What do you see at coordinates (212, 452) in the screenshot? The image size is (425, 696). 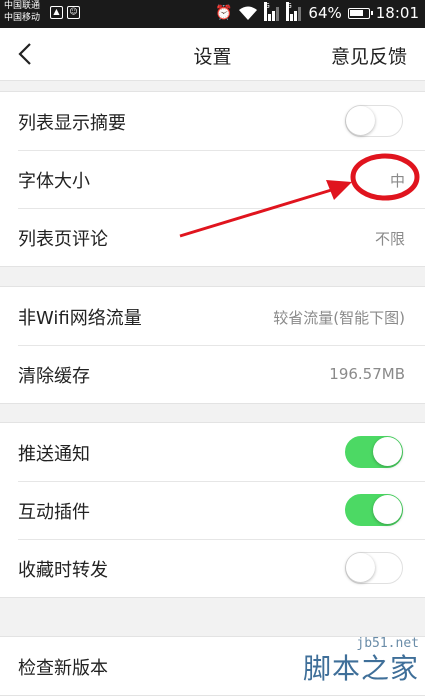 I see `setting-push-notifications: 推送通知` at bounding box center [212, 452].